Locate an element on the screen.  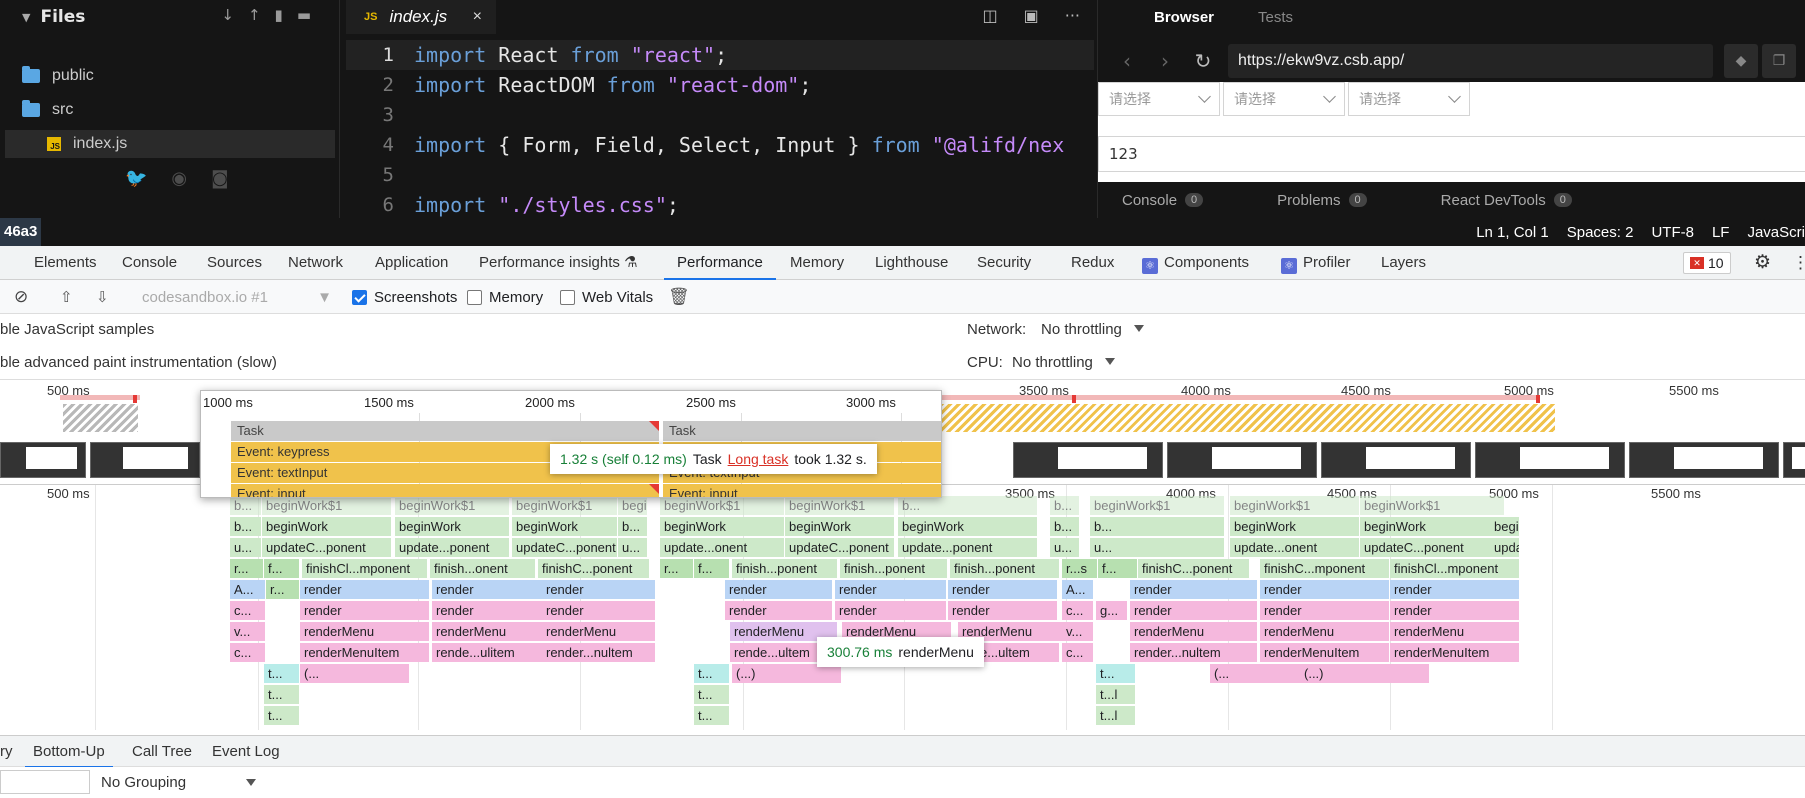
event-bar: Event: input is located at coordinates (445, 490).